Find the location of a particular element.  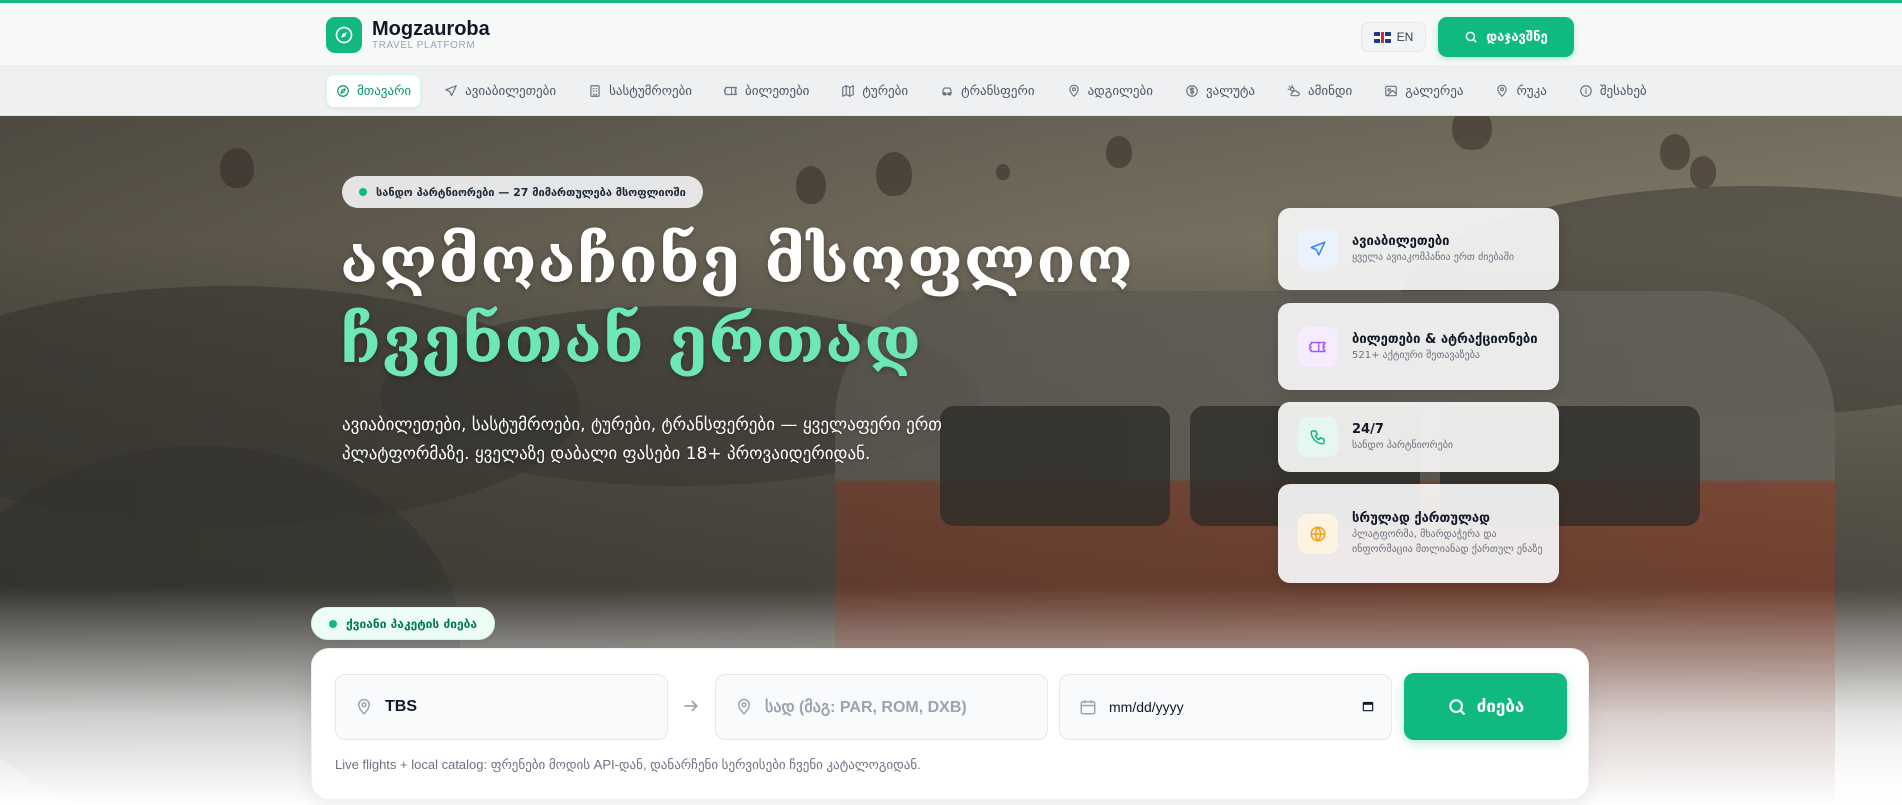

feature-title: ავიაბილეთები is located at coordinates (1401, 241).